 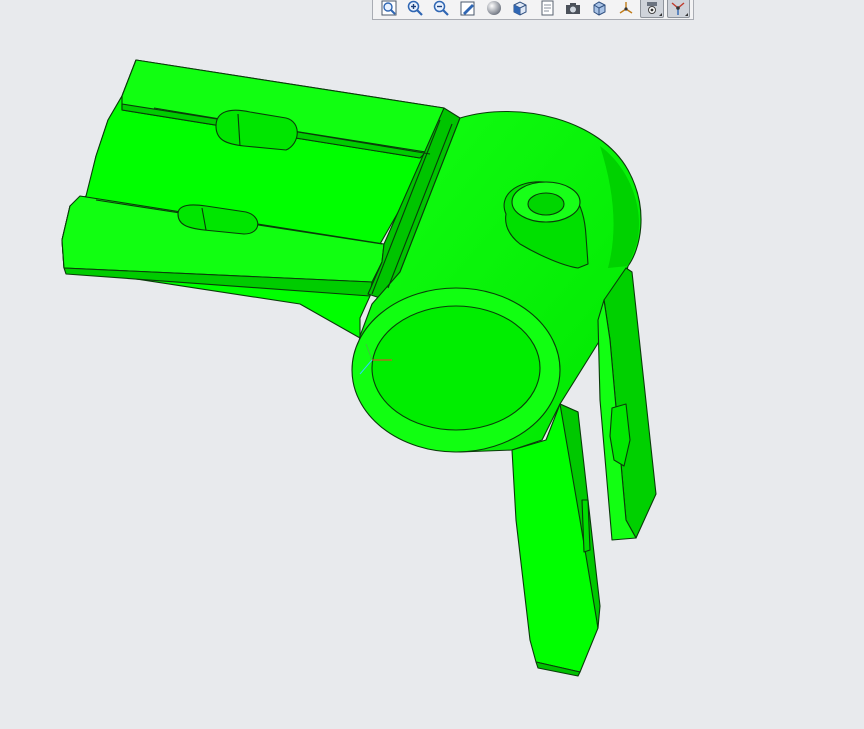 I want to click on zoom-in-icon, so click(x=415, y=8).